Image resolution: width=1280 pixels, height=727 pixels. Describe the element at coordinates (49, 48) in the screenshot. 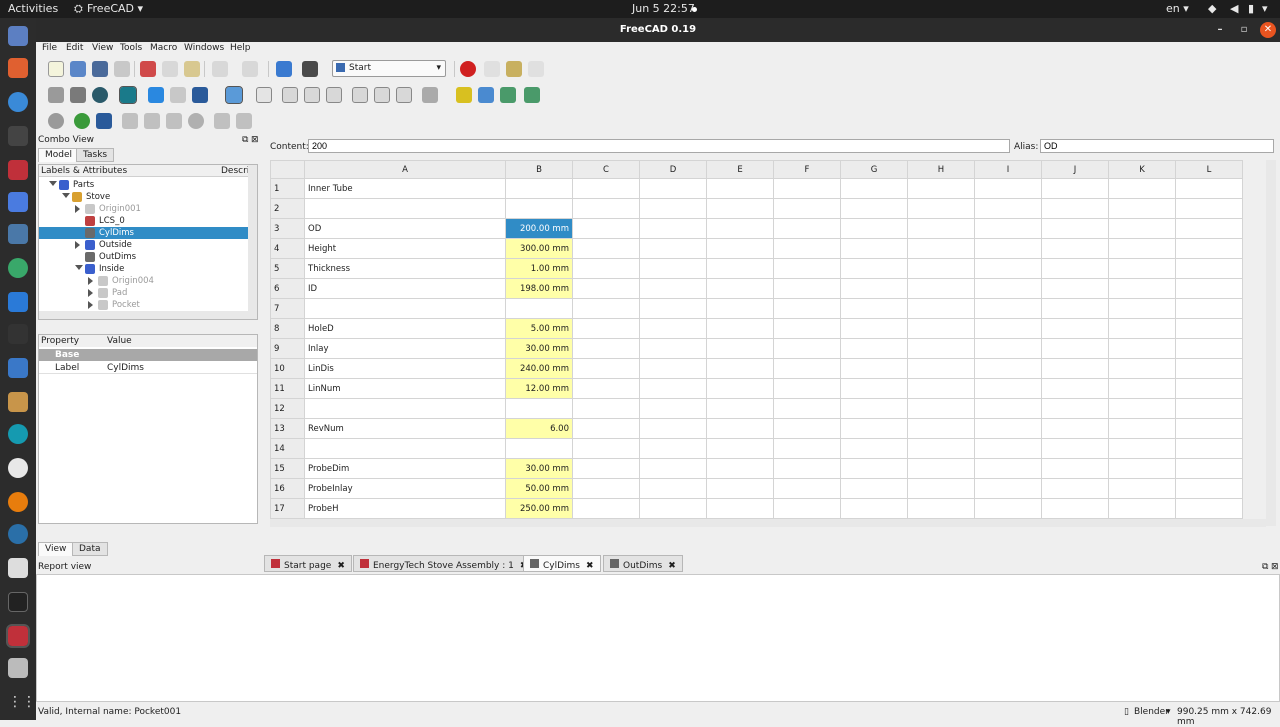

I see `menu-file: File` at that location.